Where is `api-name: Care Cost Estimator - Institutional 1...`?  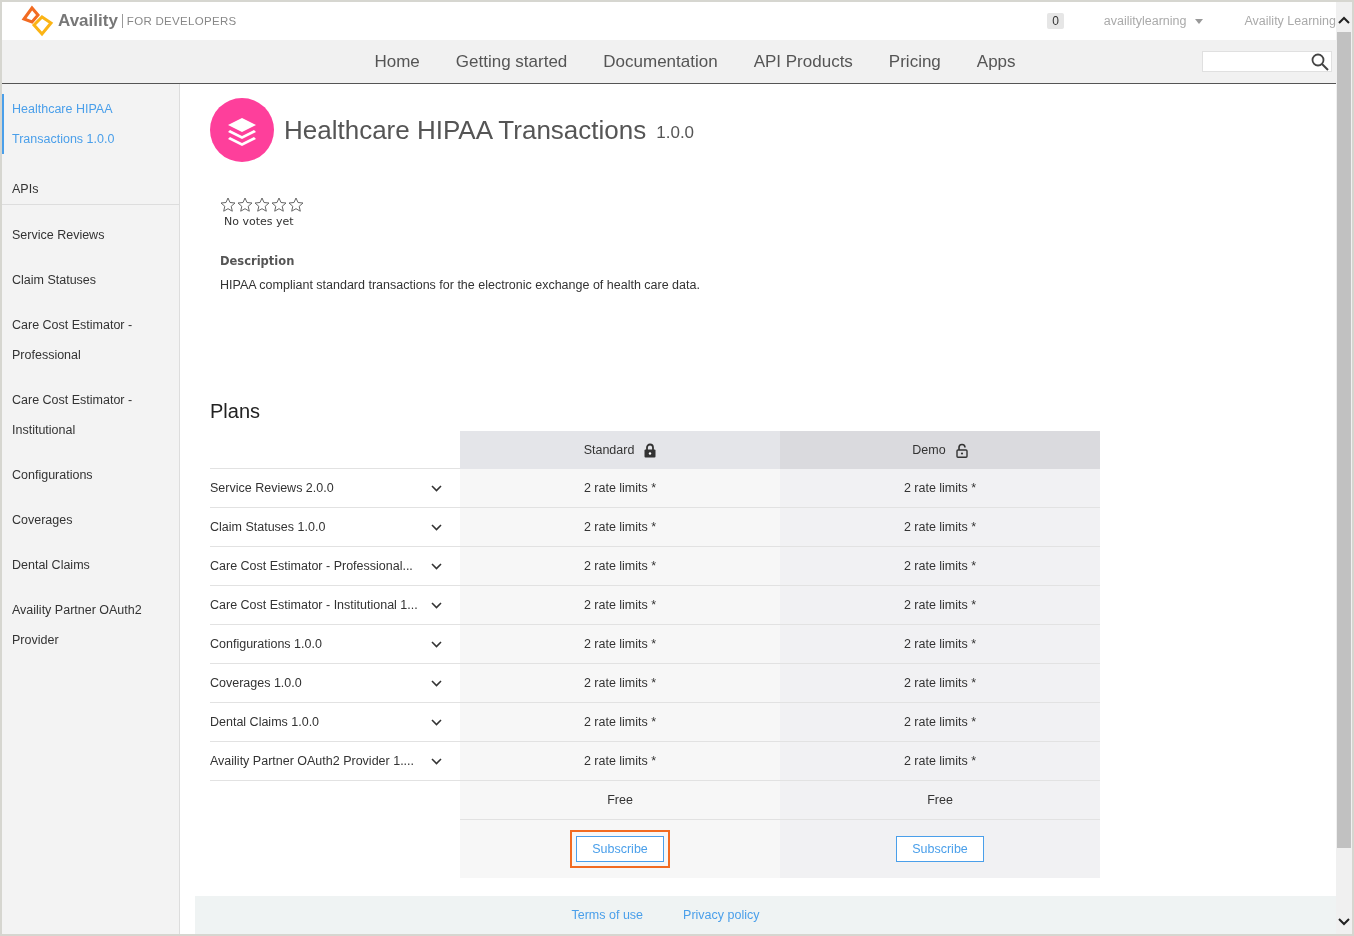
api-name: Care Cost Estimator - Institutional 1... is located at coordinates (314, 605).